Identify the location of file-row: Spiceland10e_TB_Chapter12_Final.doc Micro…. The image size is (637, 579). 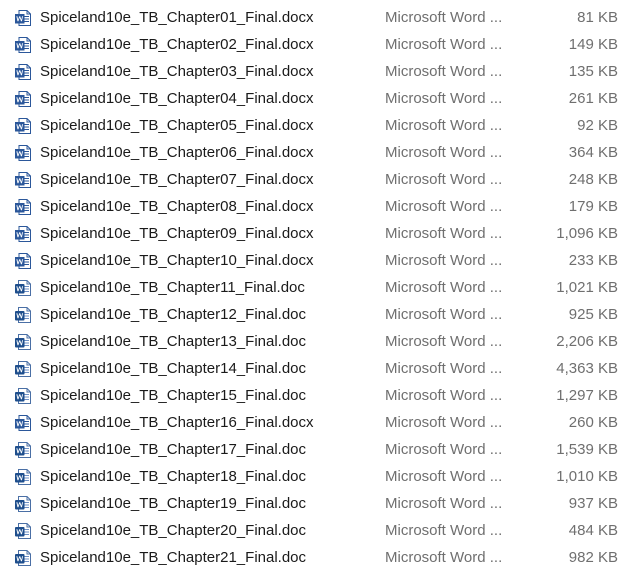
(318, 314).